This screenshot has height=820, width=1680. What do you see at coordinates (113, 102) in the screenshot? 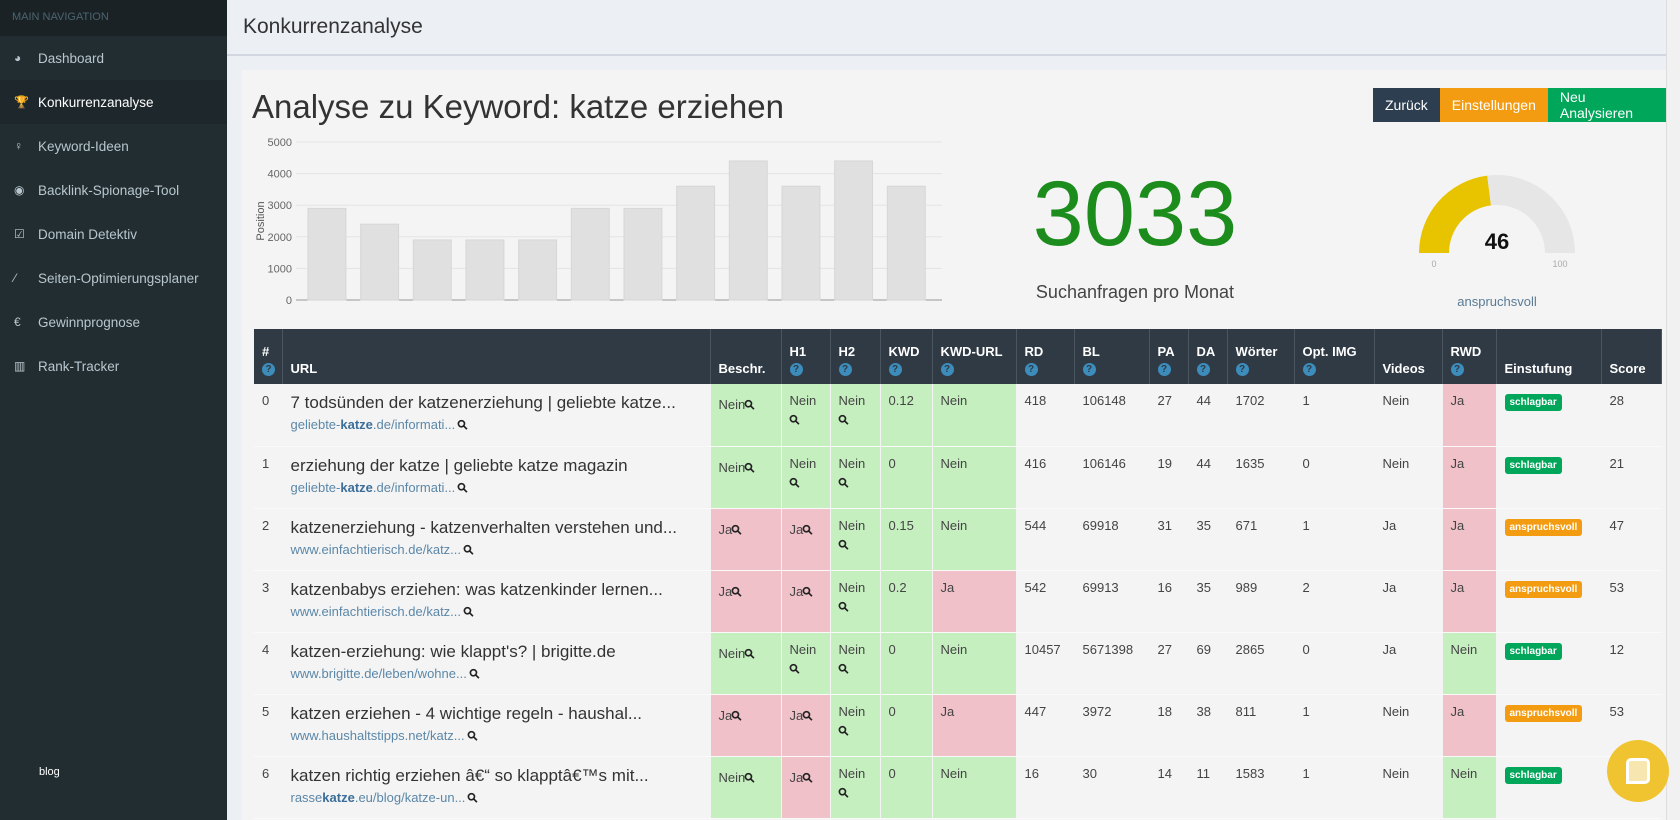
I see `sidebar-item-konkurrenzanalyse: 🏆 Konkurrenzanalyse` at bounding box center [113, 102].